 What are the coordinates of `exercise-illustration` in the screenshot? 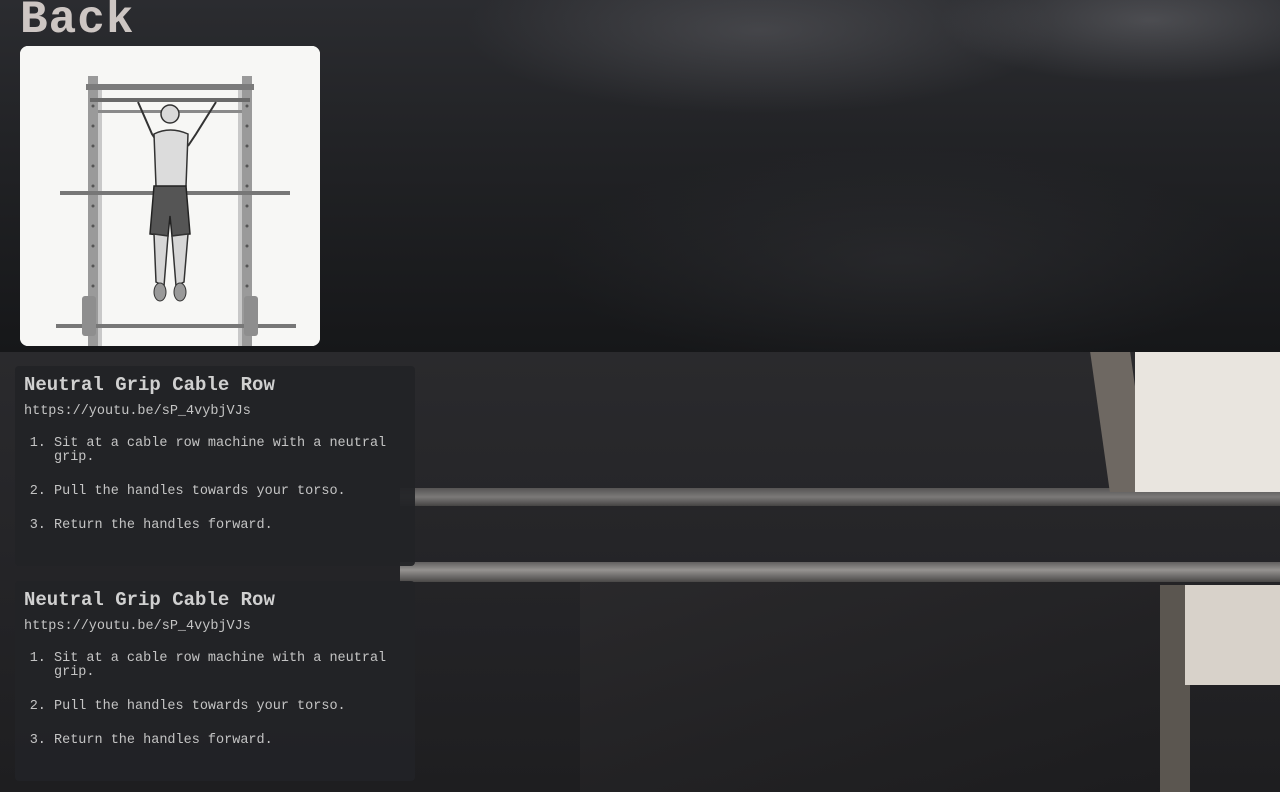 It's located at (170, 196).